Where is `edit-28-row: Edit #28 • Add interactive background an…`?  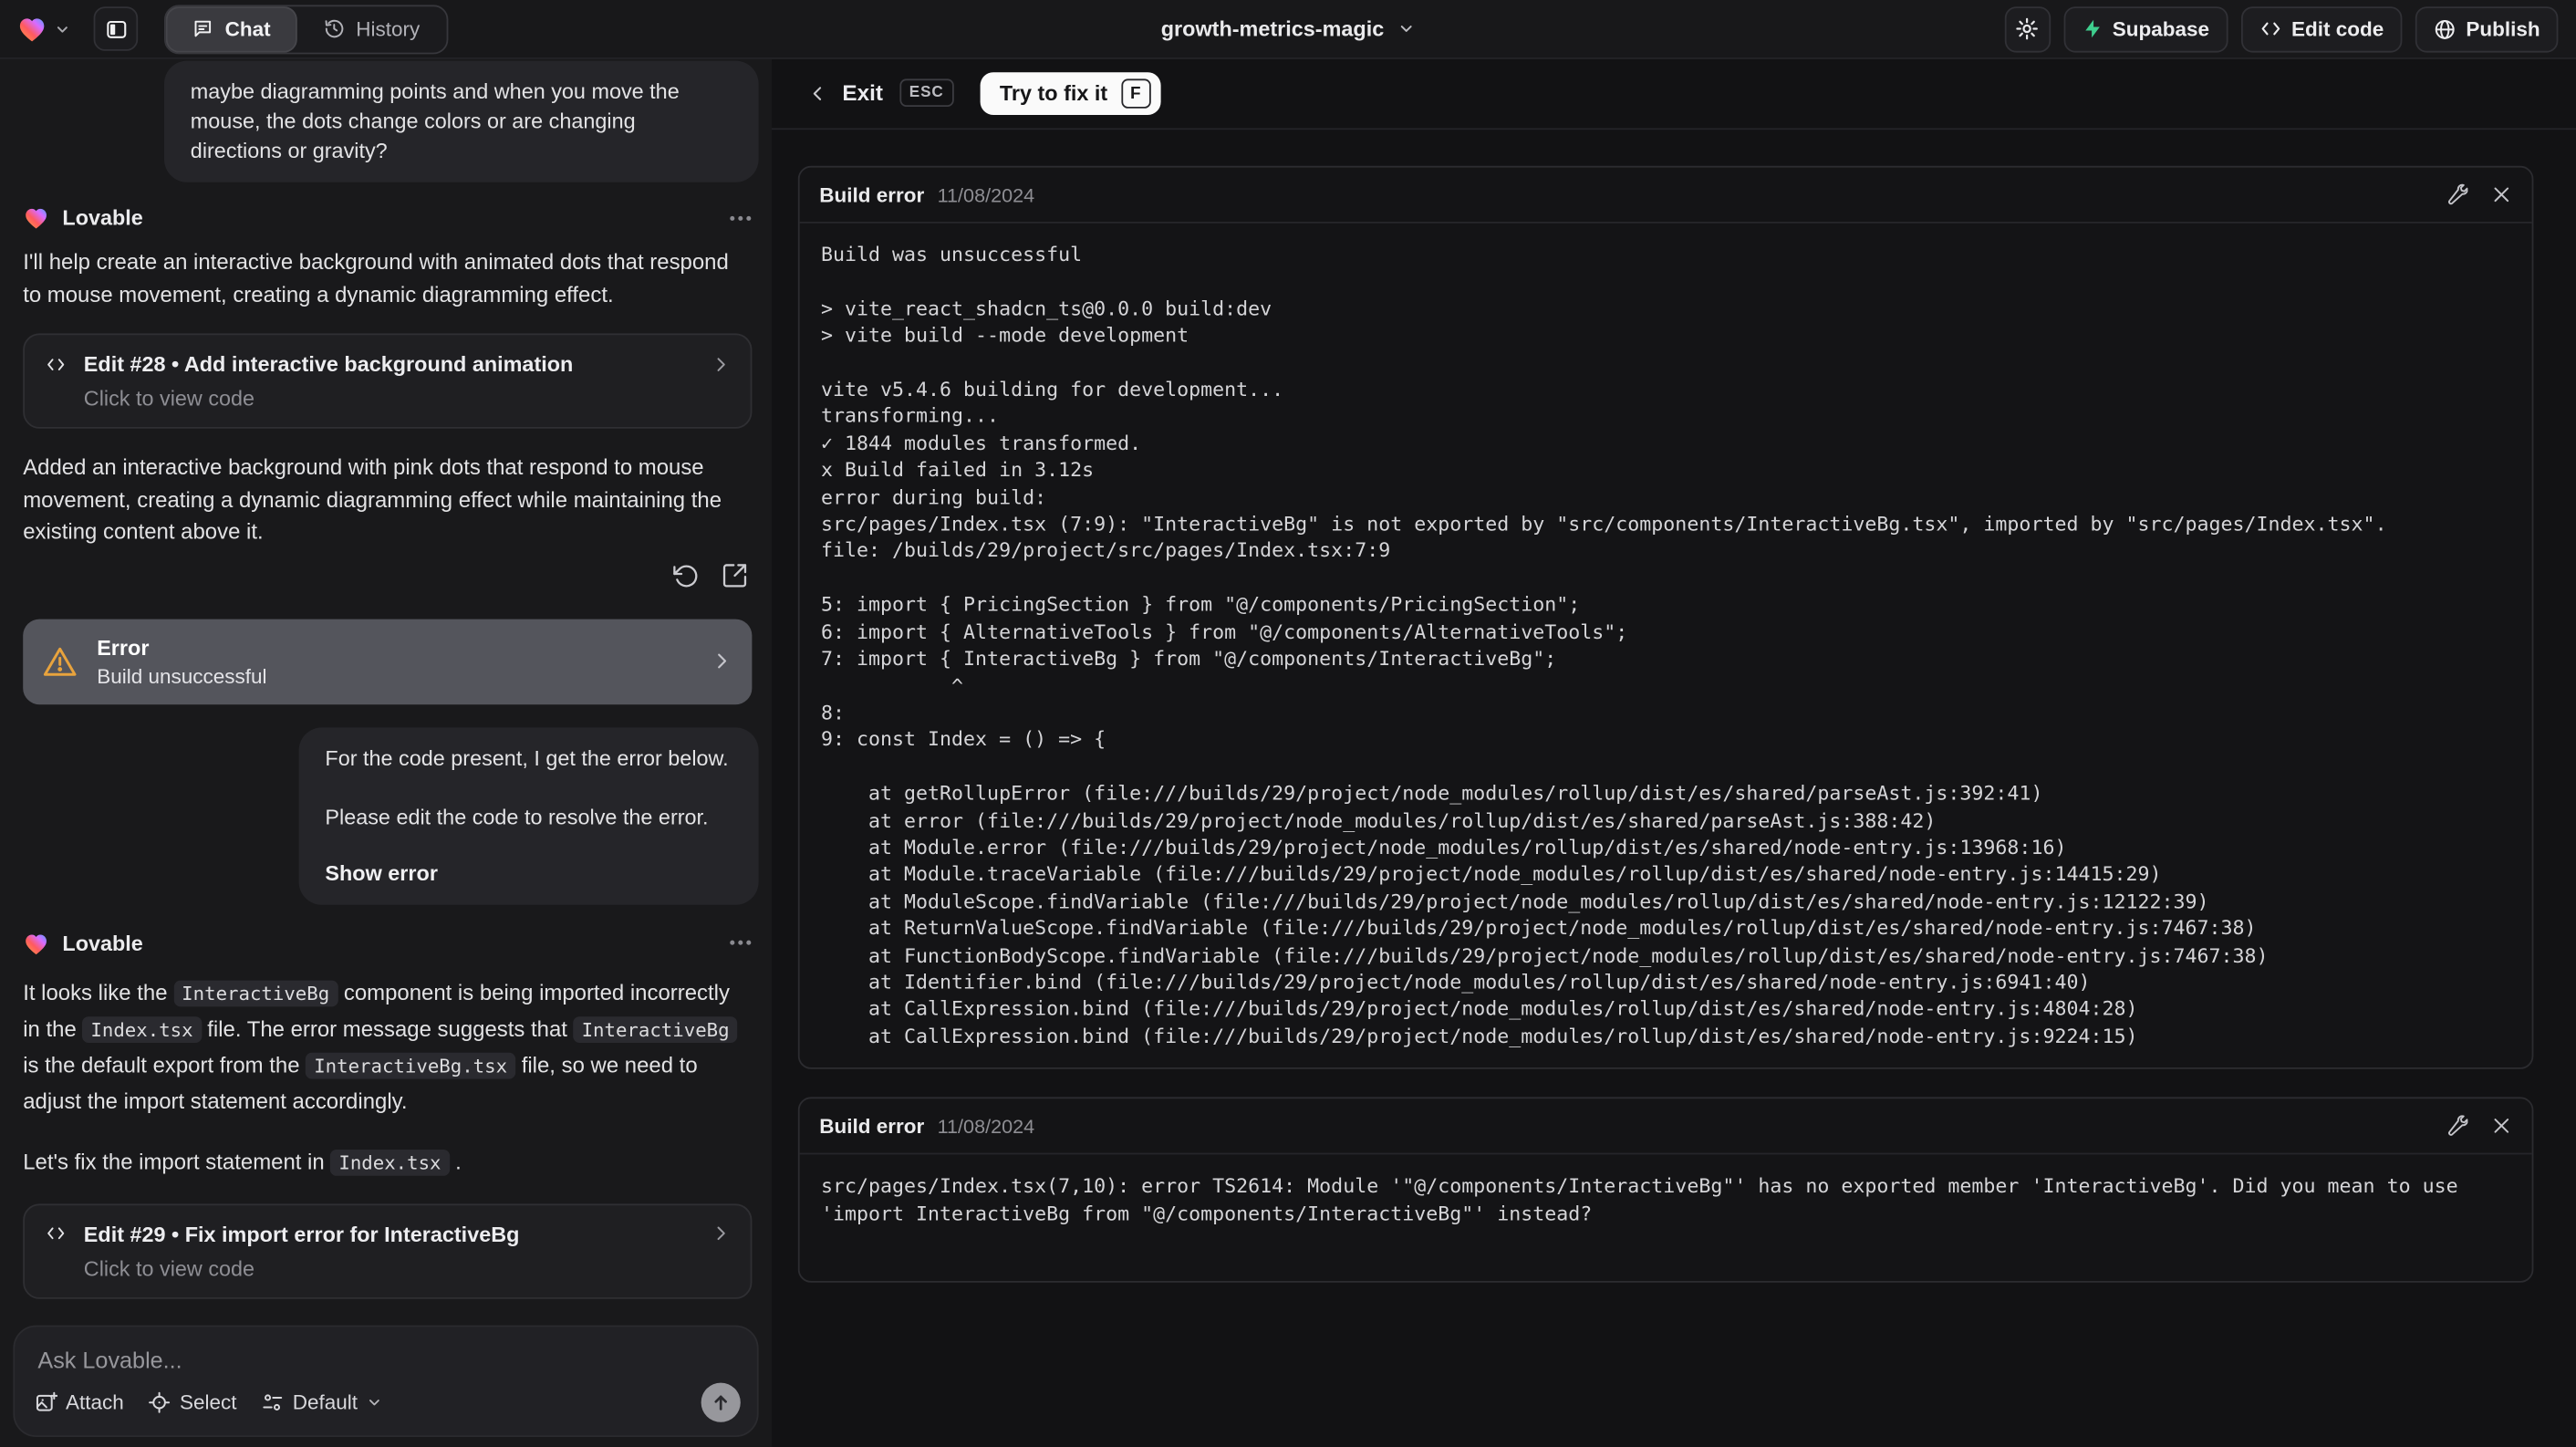
edit-28-row: Edit #28 • Add interactive background an… is located at coordinates (388, 363).